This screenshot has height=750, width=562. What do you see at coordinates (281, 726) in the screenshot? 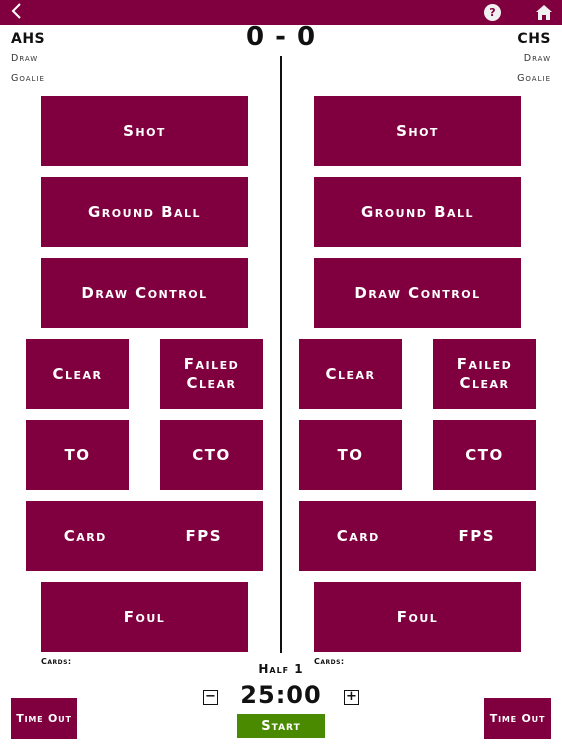
I see `start-button: Start` at bounding box center [281, 726].